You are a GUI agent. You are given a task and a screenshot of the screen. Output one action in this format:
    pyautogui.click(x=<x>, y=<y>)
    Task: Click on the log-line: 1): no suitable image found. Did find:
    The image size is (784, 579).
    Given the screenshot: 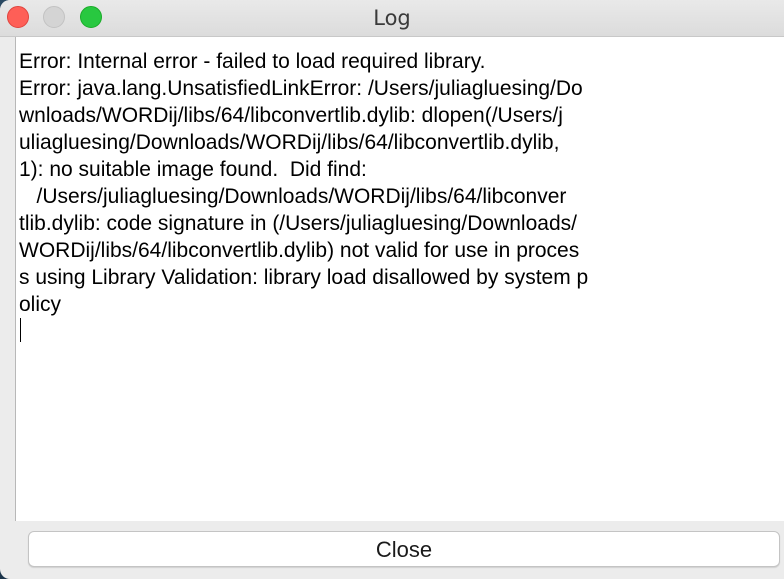 What is the action you would take?
    pyautogui.click(x=193, y=169)
    